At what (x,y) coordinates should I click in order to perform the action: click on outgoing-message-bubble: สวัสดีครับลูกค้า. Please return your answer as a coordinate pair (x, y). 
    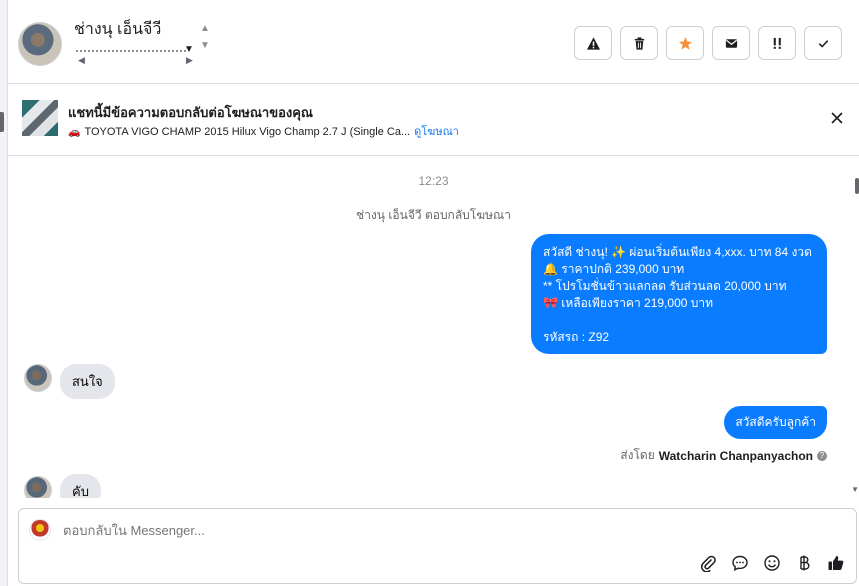
    Looking at the image, I should click on (775, 422).